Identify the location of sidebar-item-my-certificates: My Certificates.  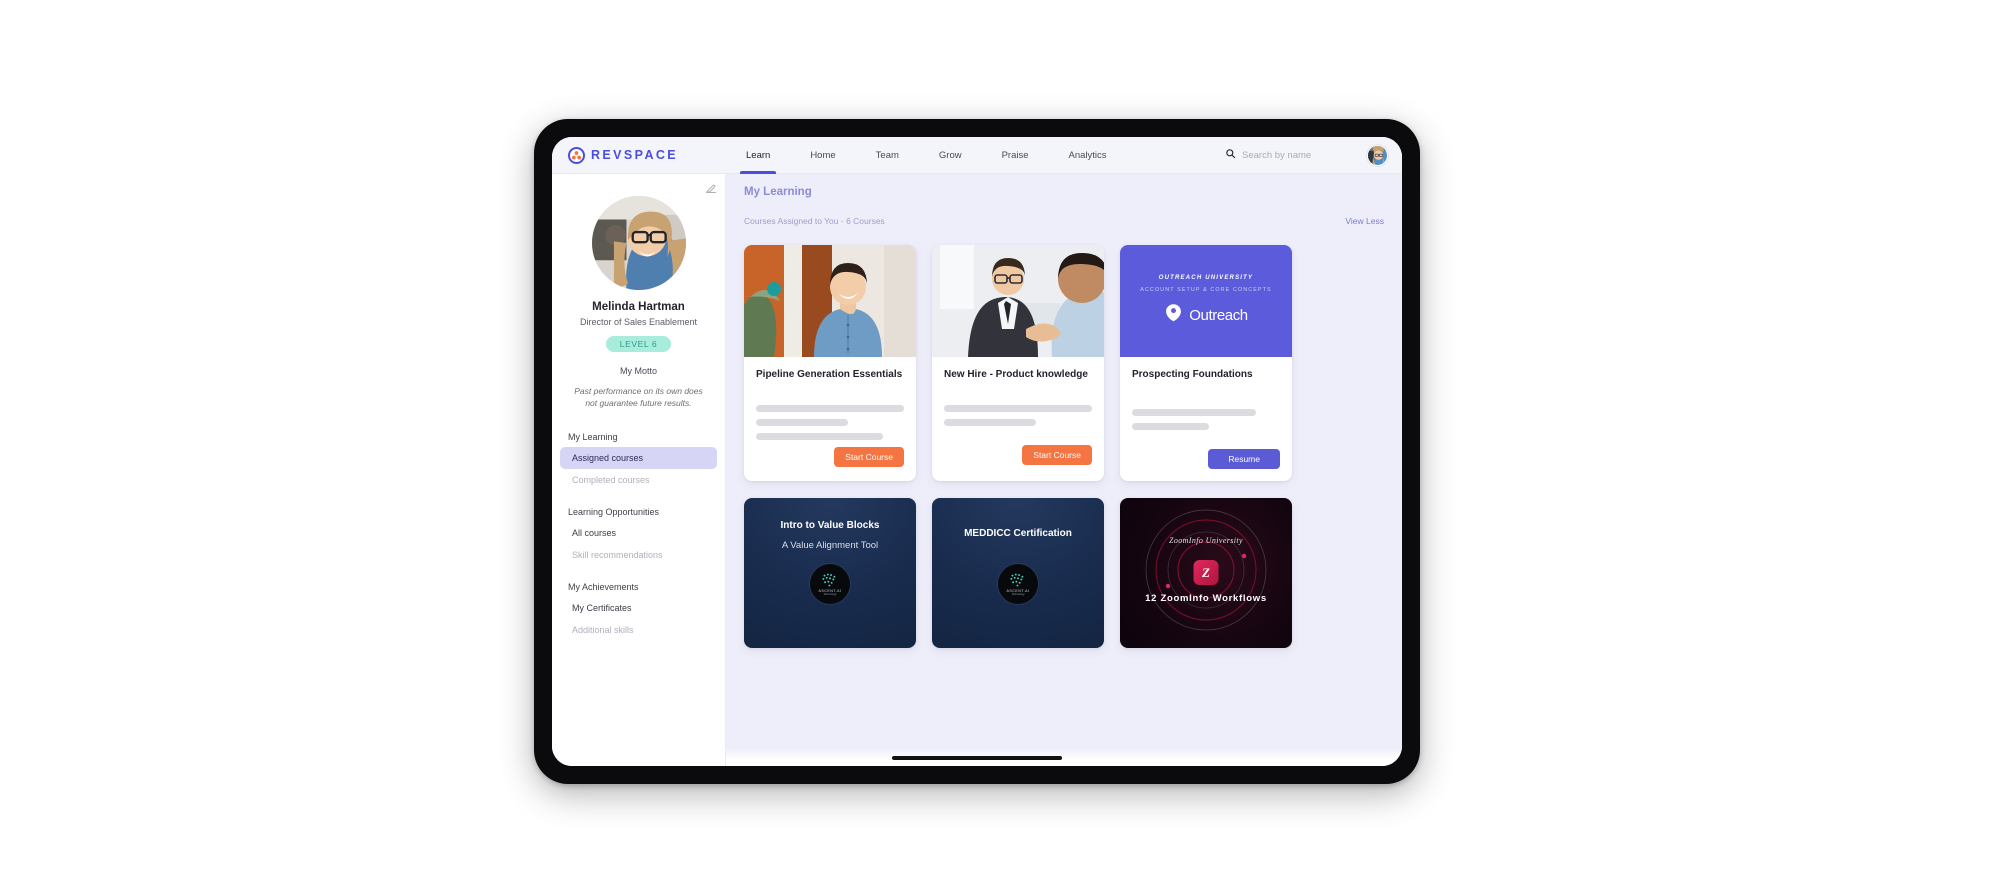
(638, 608).